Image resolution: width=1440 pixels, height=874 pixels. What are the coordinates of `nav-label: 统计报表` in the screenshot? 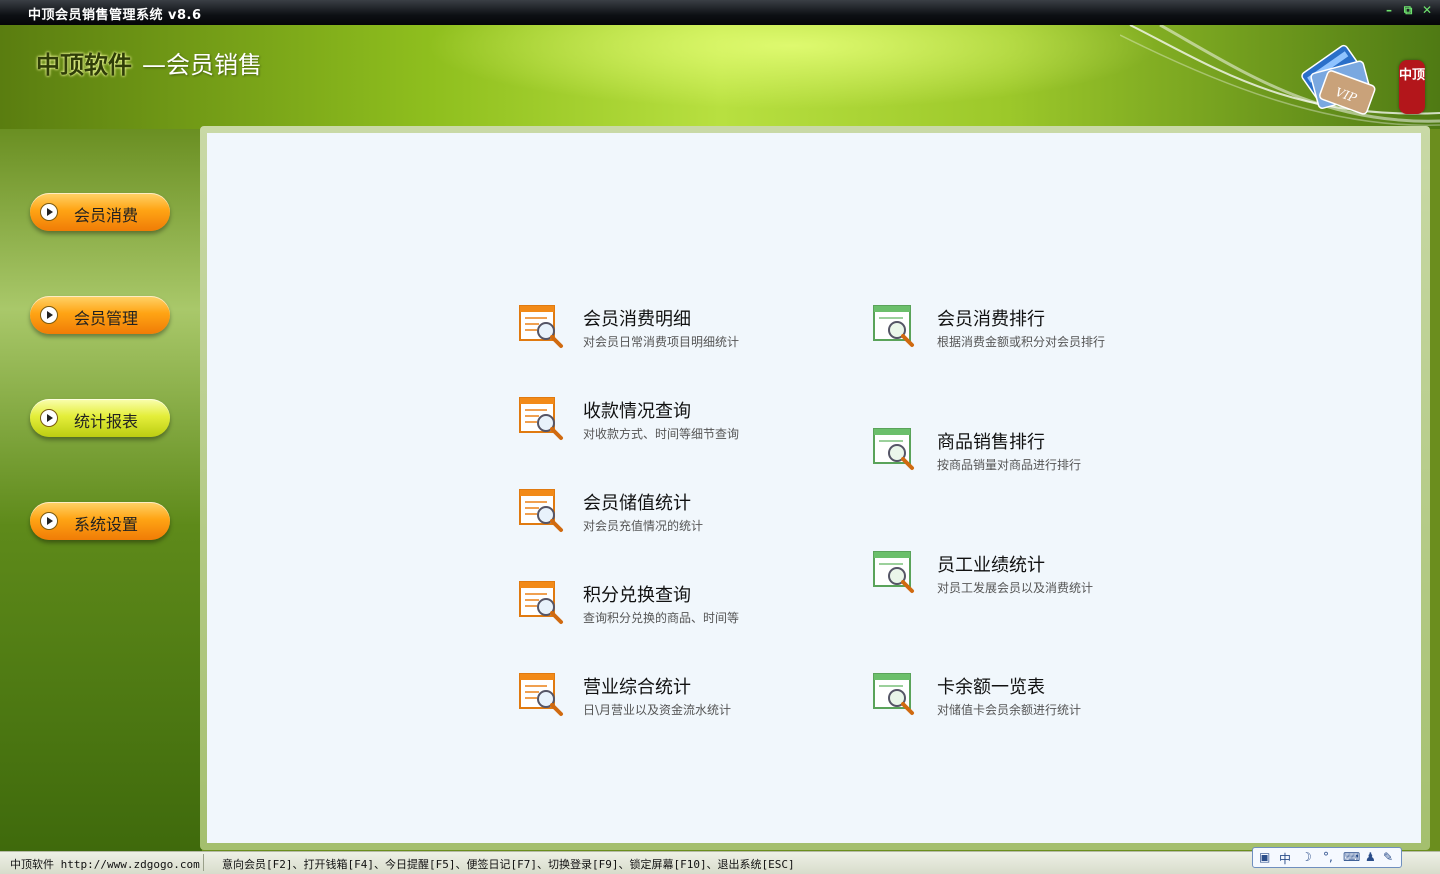 It's located at (106, 421).